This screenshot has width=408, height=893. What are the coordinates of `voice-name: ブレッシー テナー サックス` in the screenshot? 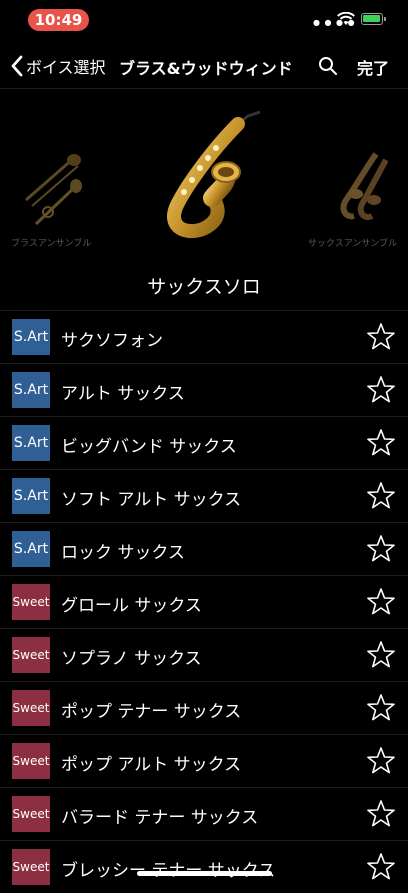 It's located at (168, 871).